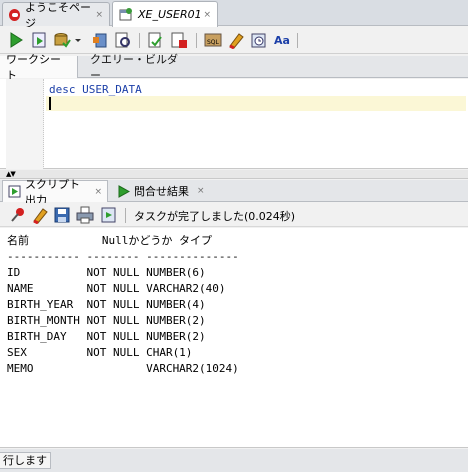 Image resolution: width=468 pixels, height=472 pixels. What do you see at coordinates (106, 320) in the screenshot?
I see `output-row: BIRTH_MONTH NOT NULL NUMBER(2)` at bounding box center [106, 320].